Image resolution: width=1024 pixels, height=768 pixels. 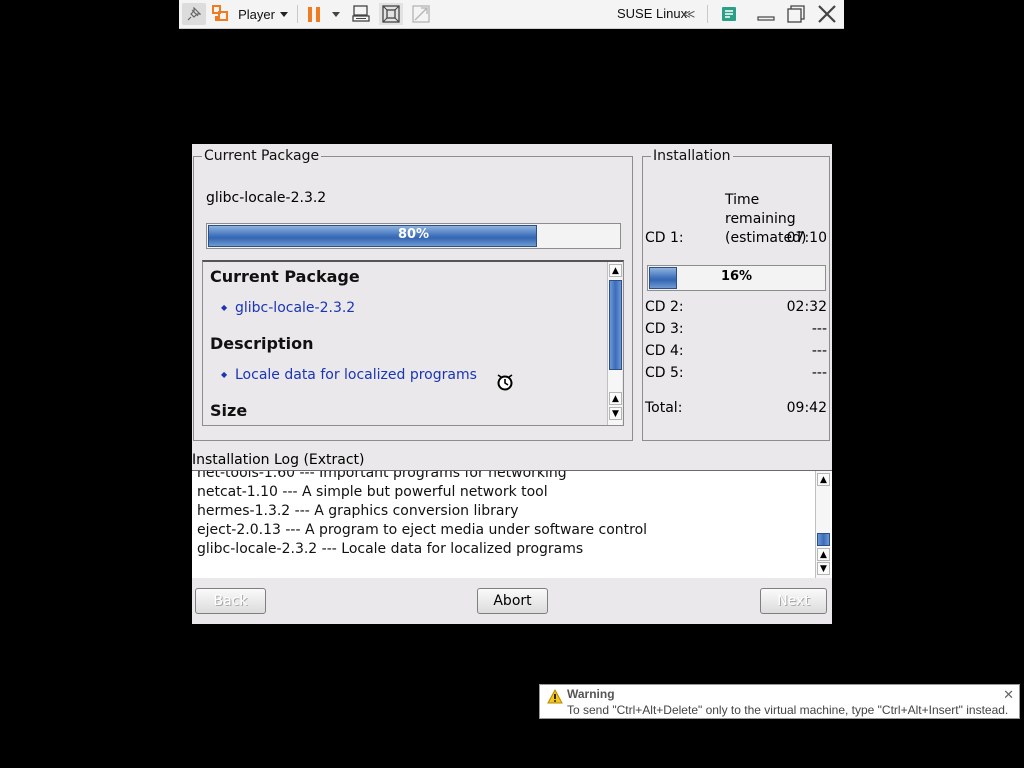 I want to click on cd3-value: ---, so click(x=819, y=329).